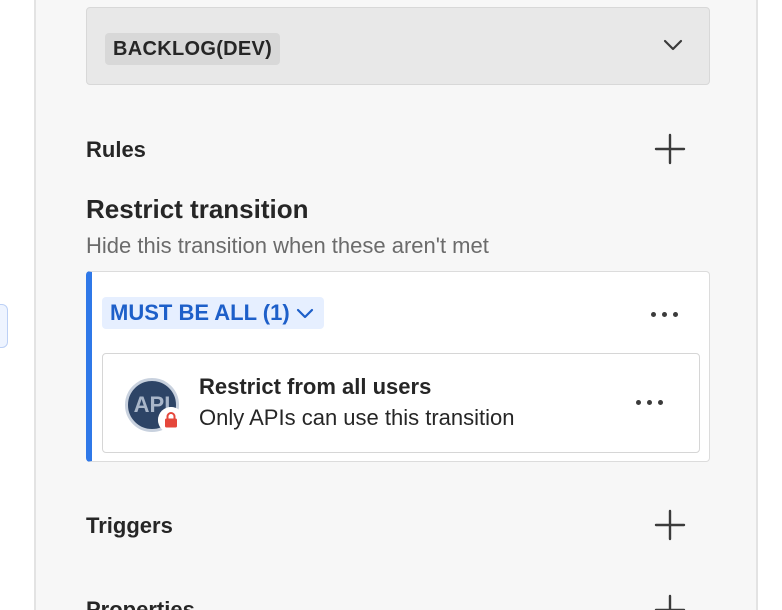  I want to click on must-be-all-dropdown: MUST BE ALL (1), so click(213, 313).